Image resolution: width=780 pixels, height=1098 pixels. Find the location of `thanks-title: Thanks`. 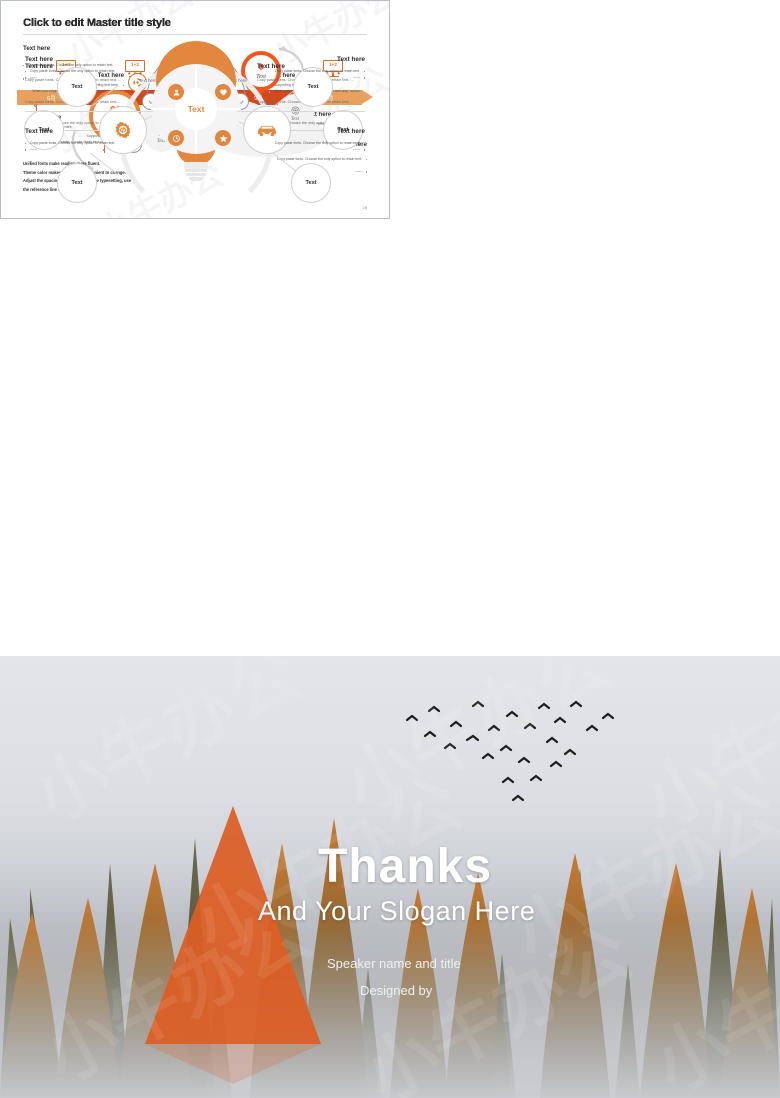

thanks-title: Thanks is located at coordinates (405, 866).